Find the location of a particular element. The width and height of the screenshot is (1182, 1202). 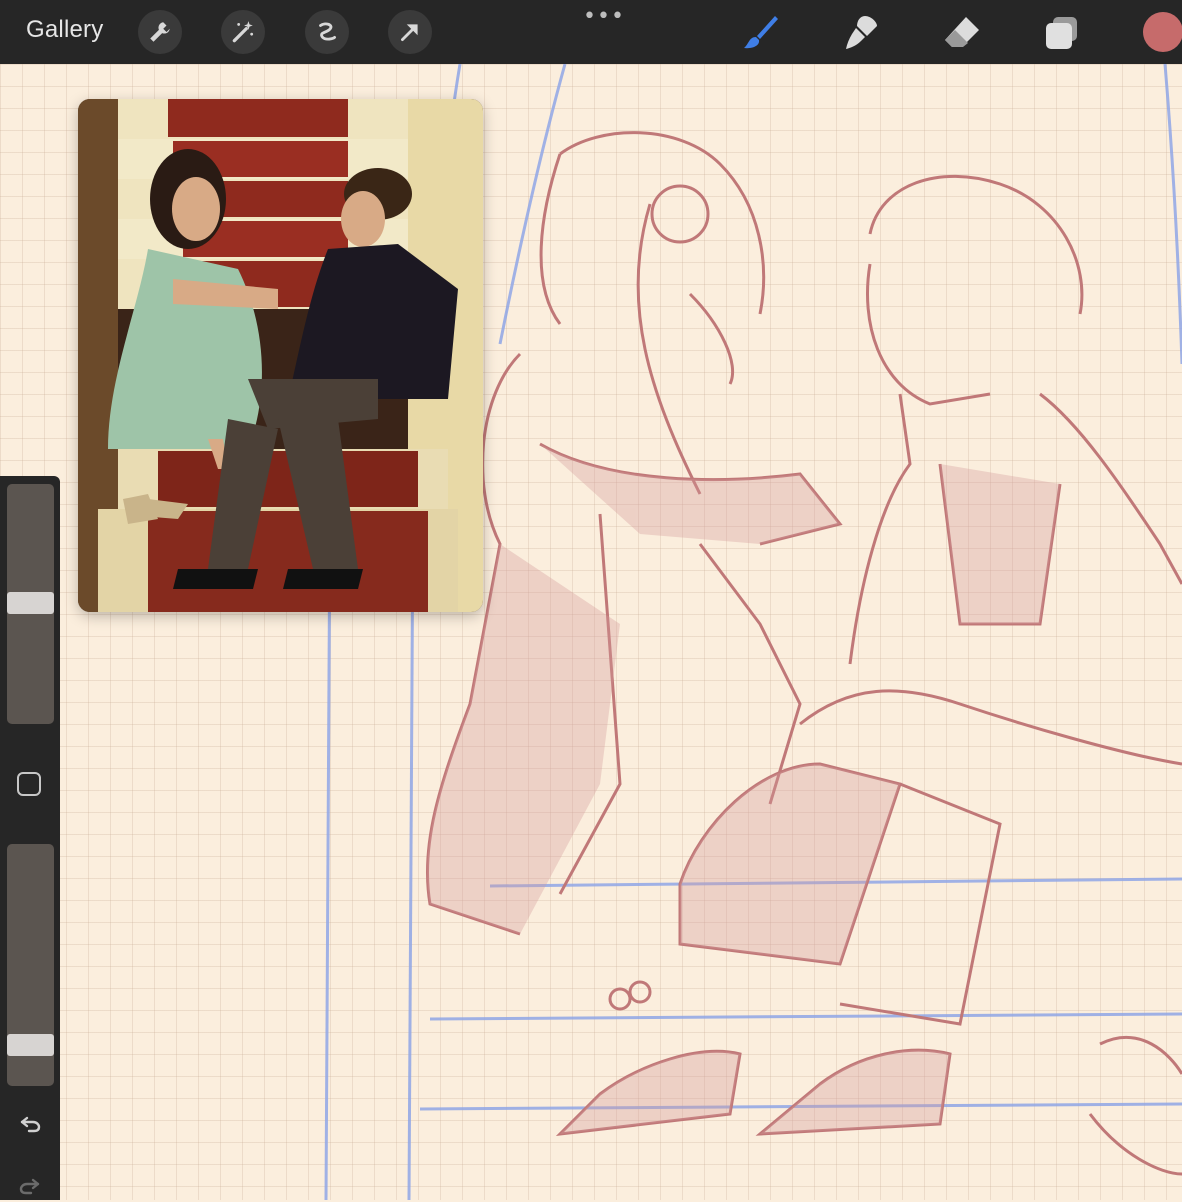

undo-icon is located at coordinates (30, 1124).